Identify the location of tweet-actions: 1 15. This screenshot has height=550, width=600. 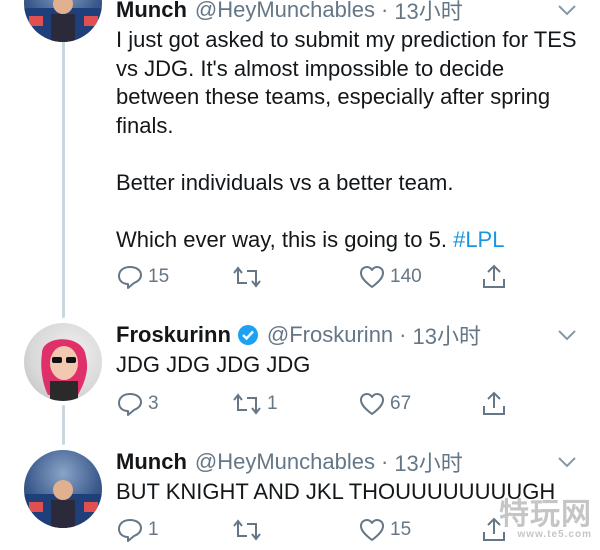
(316, 530).